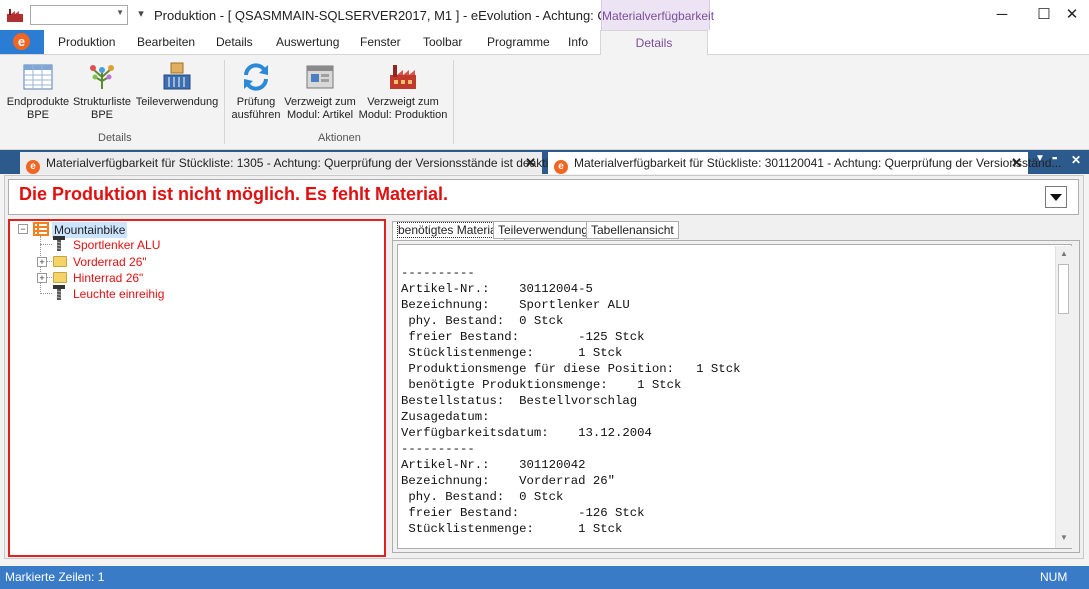 The height and width of the screenshot is (589, 1089). Describe the element at coordinates (23, 229) in the screenshot. I see `tree-collapse-toggle: −` at that location.